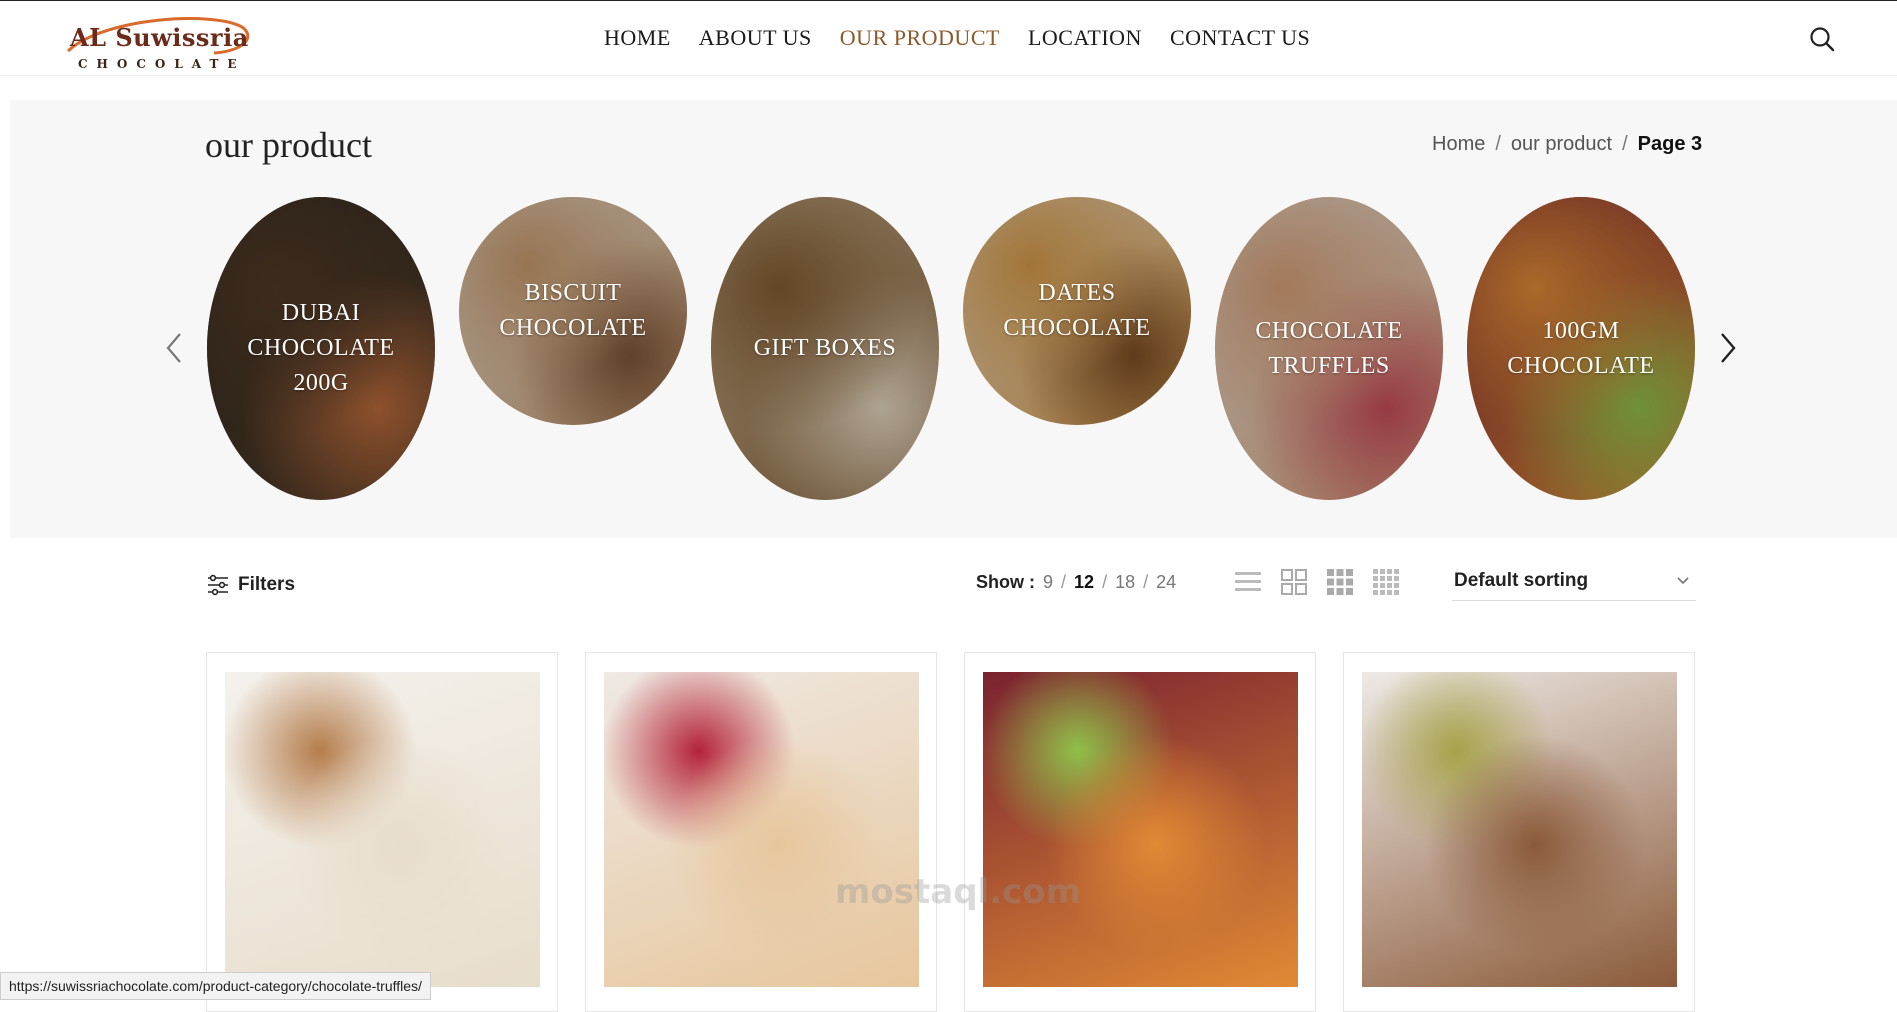 This screenshot has height=1012, width=1897. I want to click on filters-label: Filters, so click(267, 584).